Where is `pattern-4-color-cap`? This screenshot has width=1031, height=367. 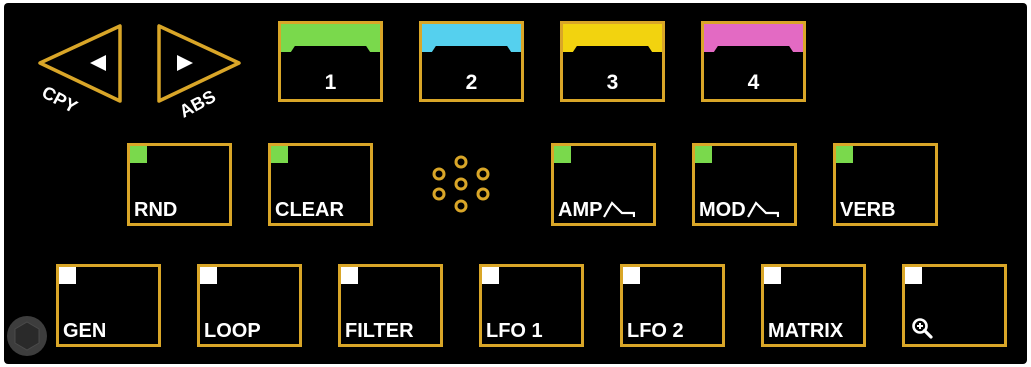 pattern-4-color-cap is located at coordinates (753, 38).